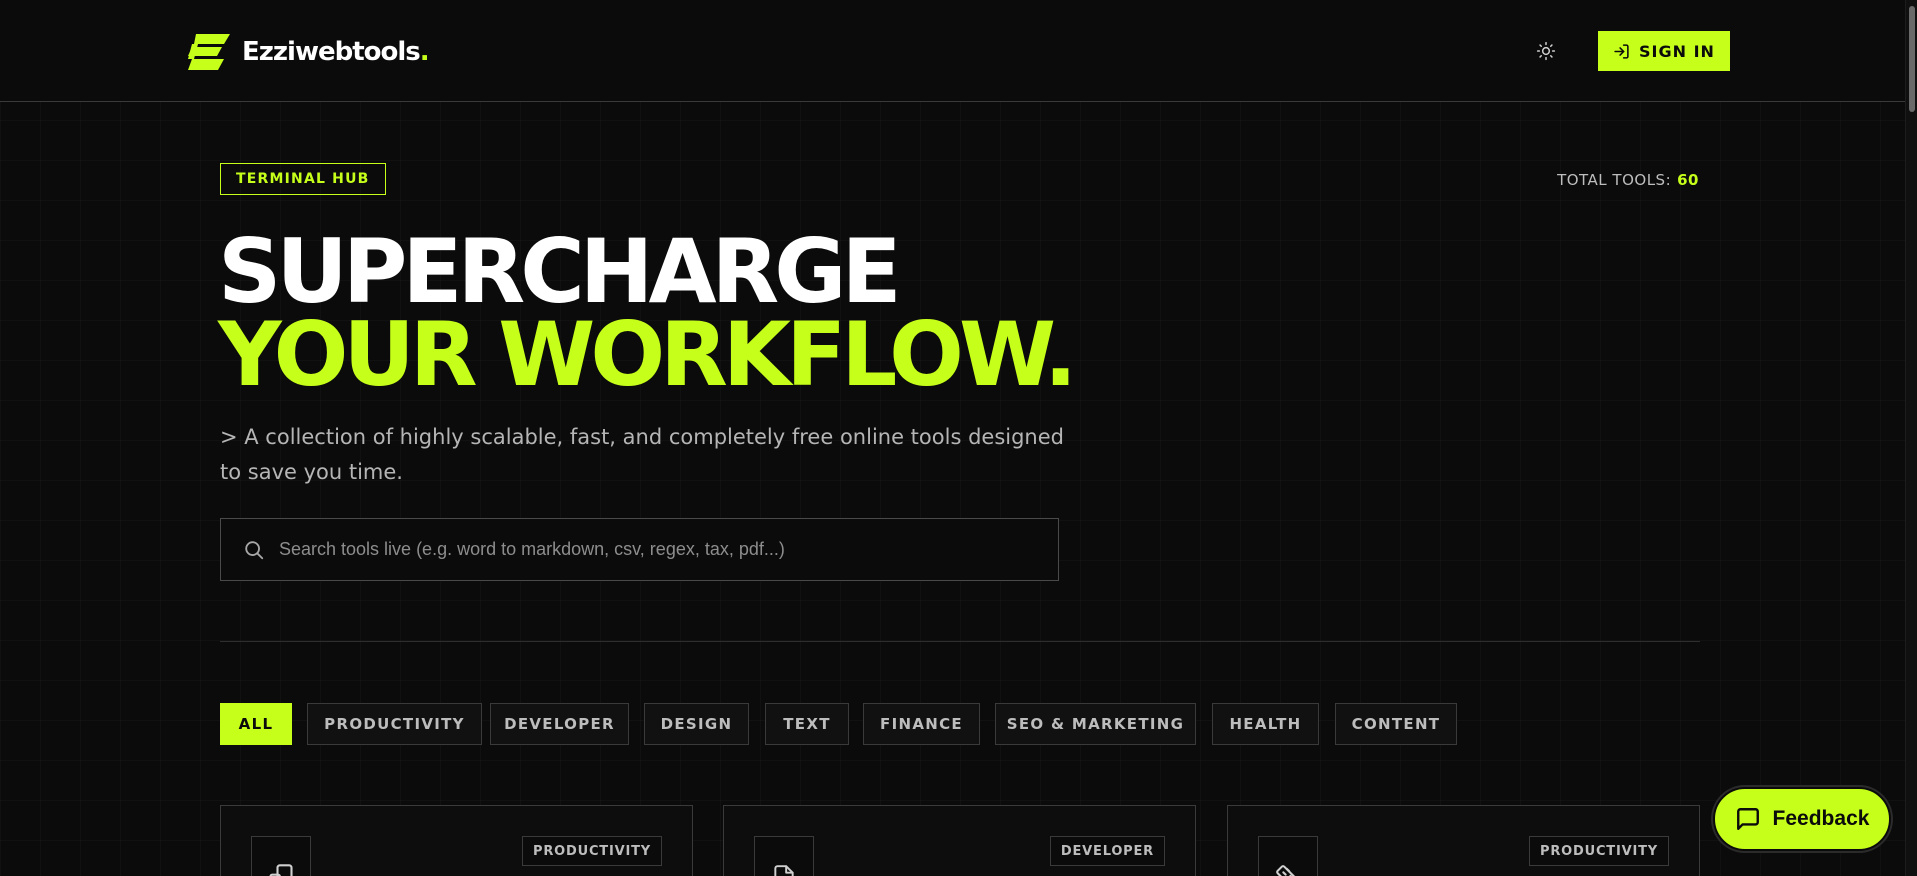 This screenshot has height=876, width=1917. I want to click on filter-chip-design: DESIGN, so click(696, 724).